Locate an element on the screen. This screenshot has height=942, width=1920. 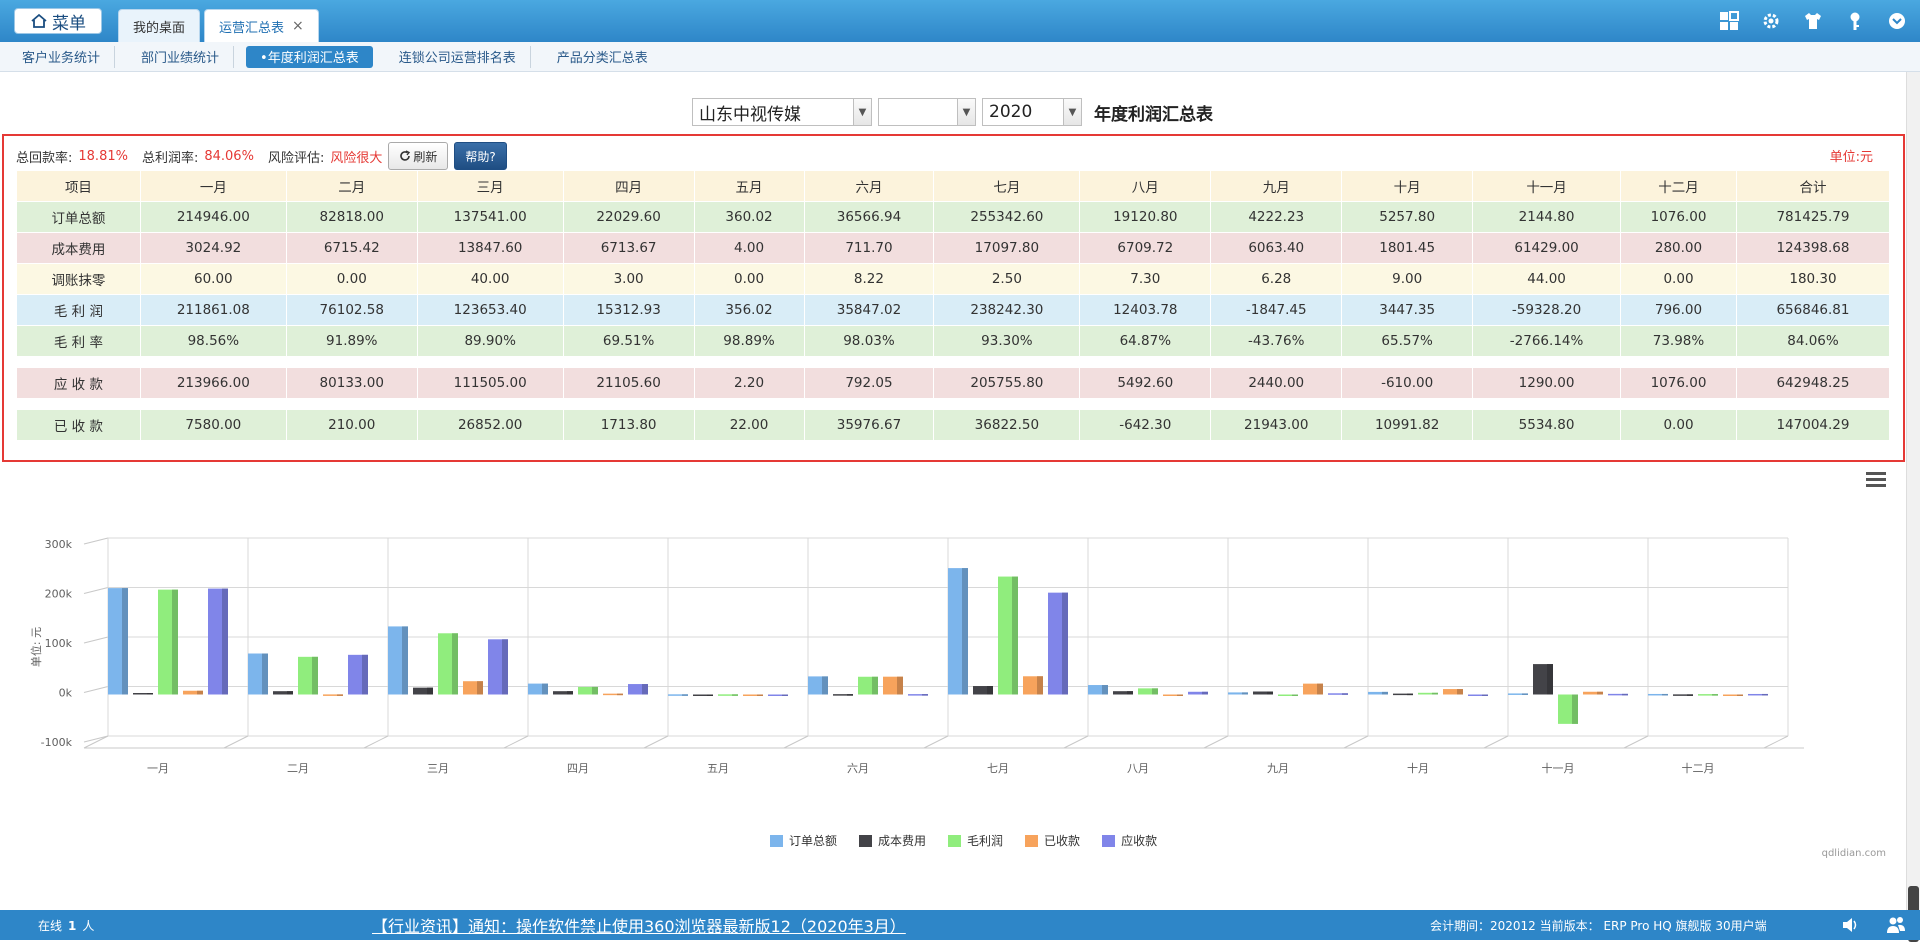
online-label: 在线 is located at coordinates (50, 925).